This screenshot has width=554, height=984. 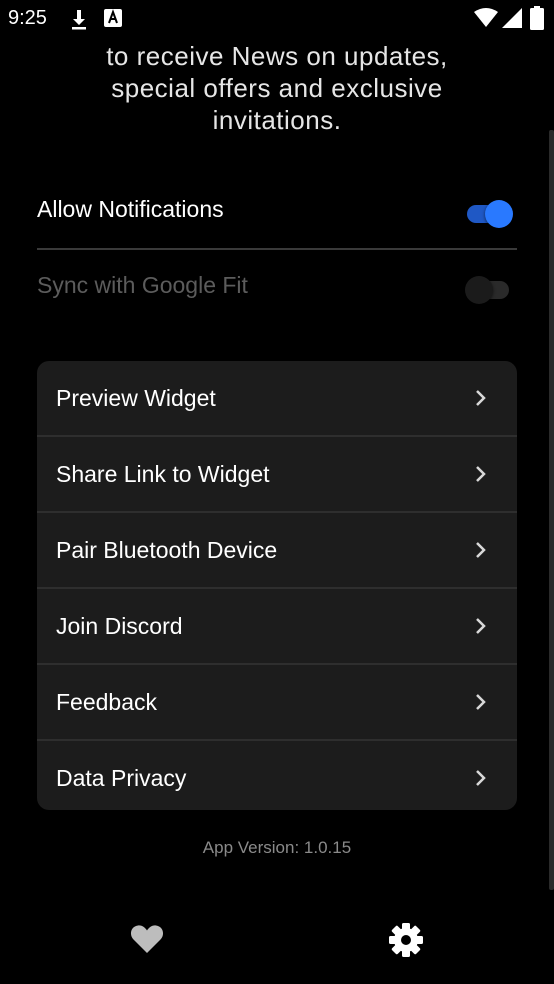 I want to click on menu-item-pair-bluetooth: Pair Bluetooth Device, so click(x=277, y=551).